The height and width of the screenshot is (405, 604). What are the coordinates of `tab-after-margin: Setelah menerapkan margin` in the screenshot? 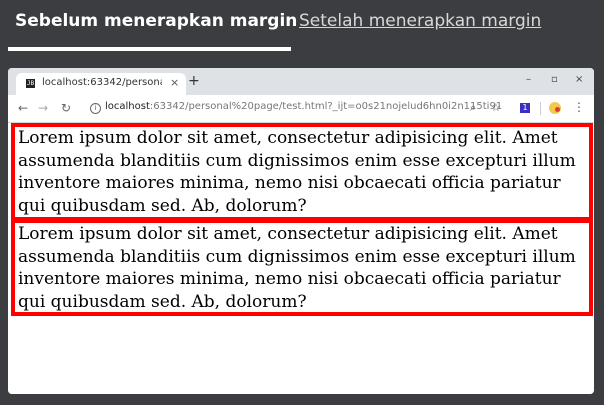 It's located at (420, 21).